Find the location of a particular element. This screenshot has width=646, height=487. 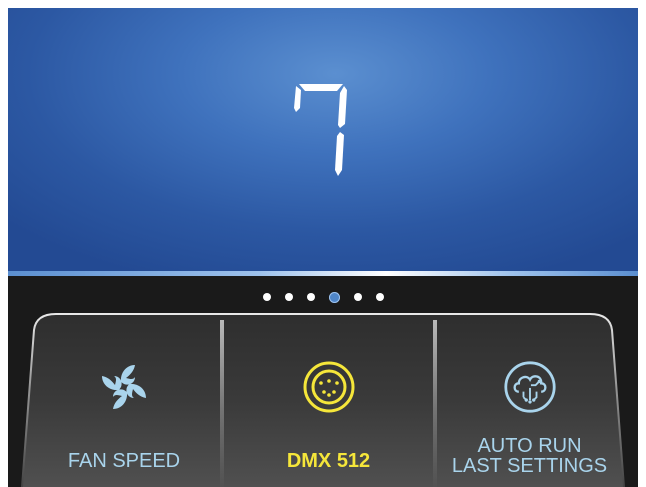

fan-speed-tile: FAN SPEED is located at coordinates (124, 401).